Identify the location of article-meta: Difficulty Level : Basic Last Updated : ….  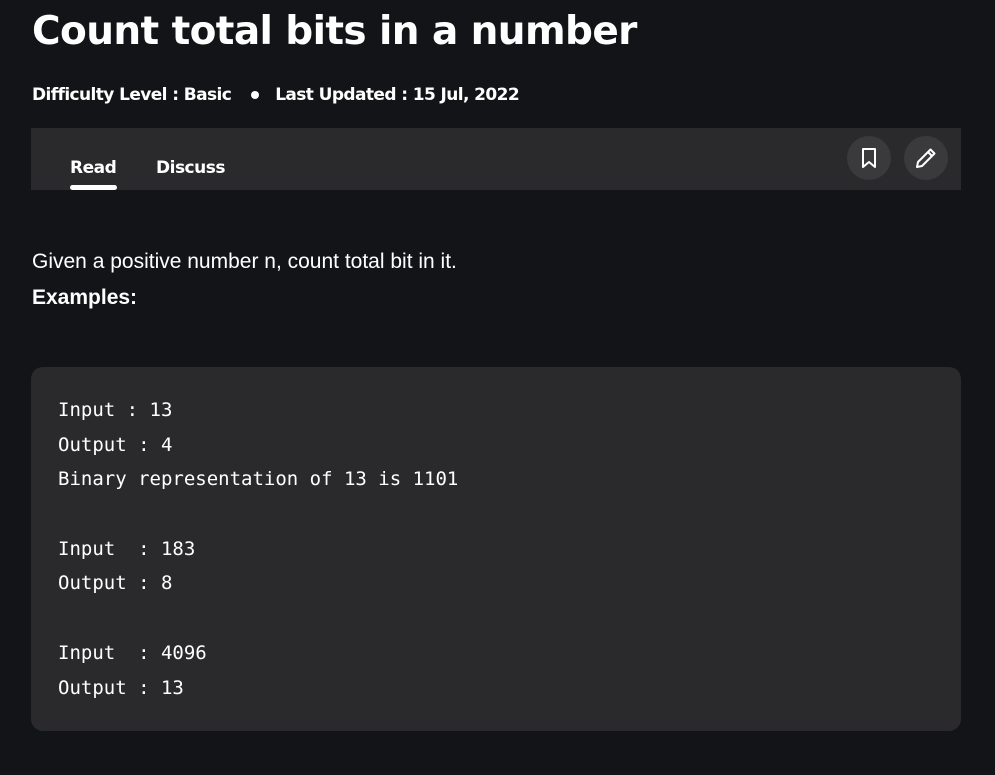
(276, 95).